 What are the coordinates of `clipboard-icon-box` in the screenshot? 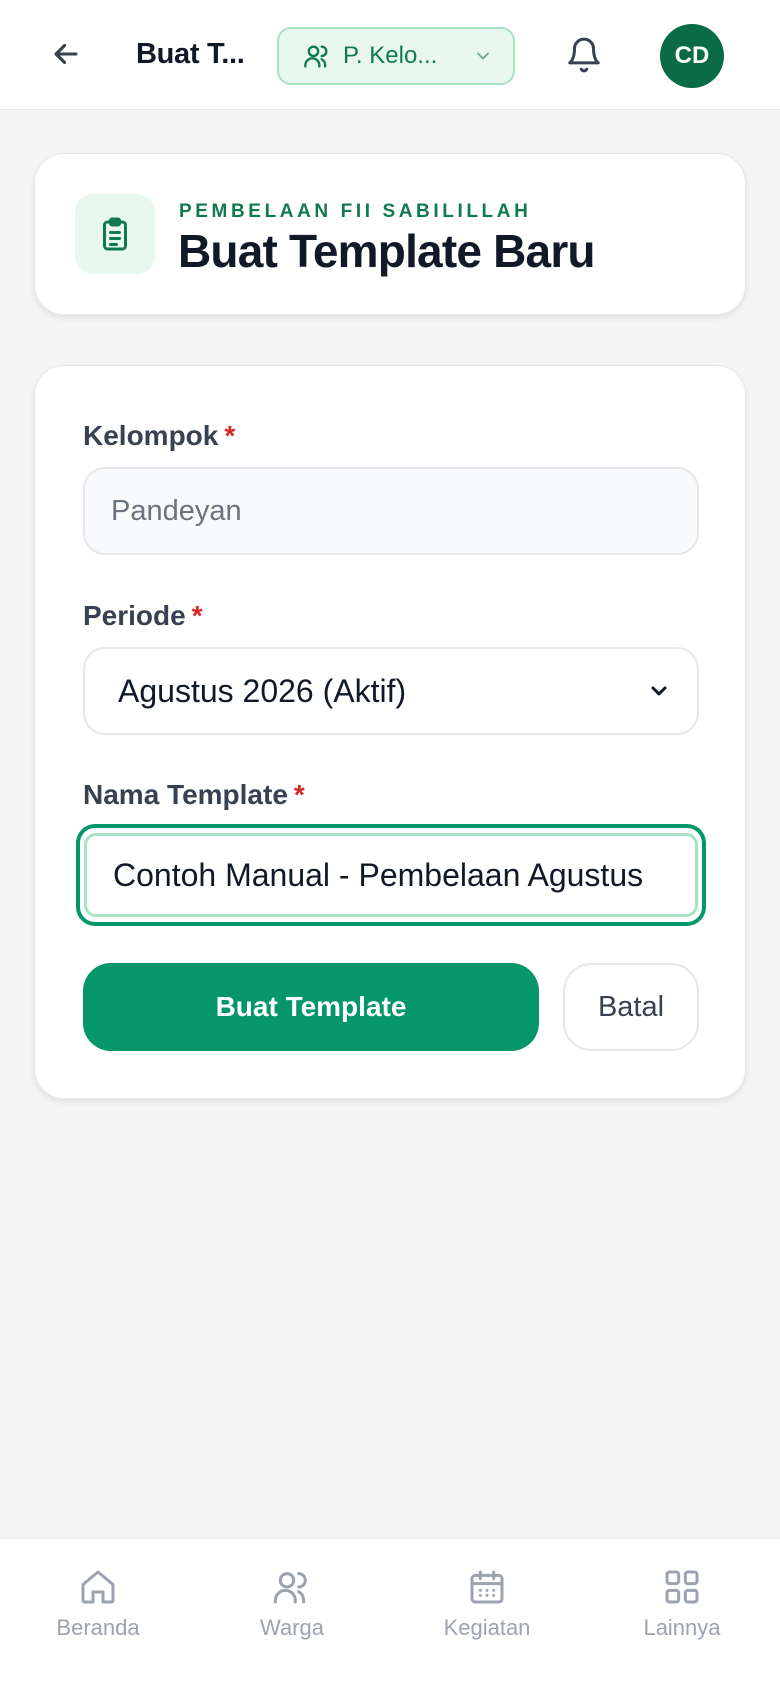 It's located at (115, 234).